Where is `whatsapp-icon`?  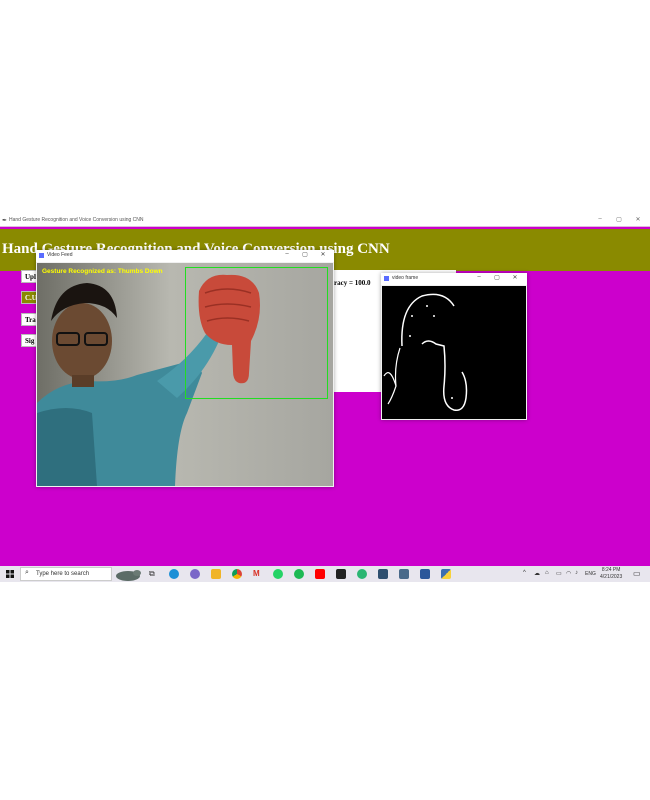 whatsapp-icon is located at coordinates (278, 574).